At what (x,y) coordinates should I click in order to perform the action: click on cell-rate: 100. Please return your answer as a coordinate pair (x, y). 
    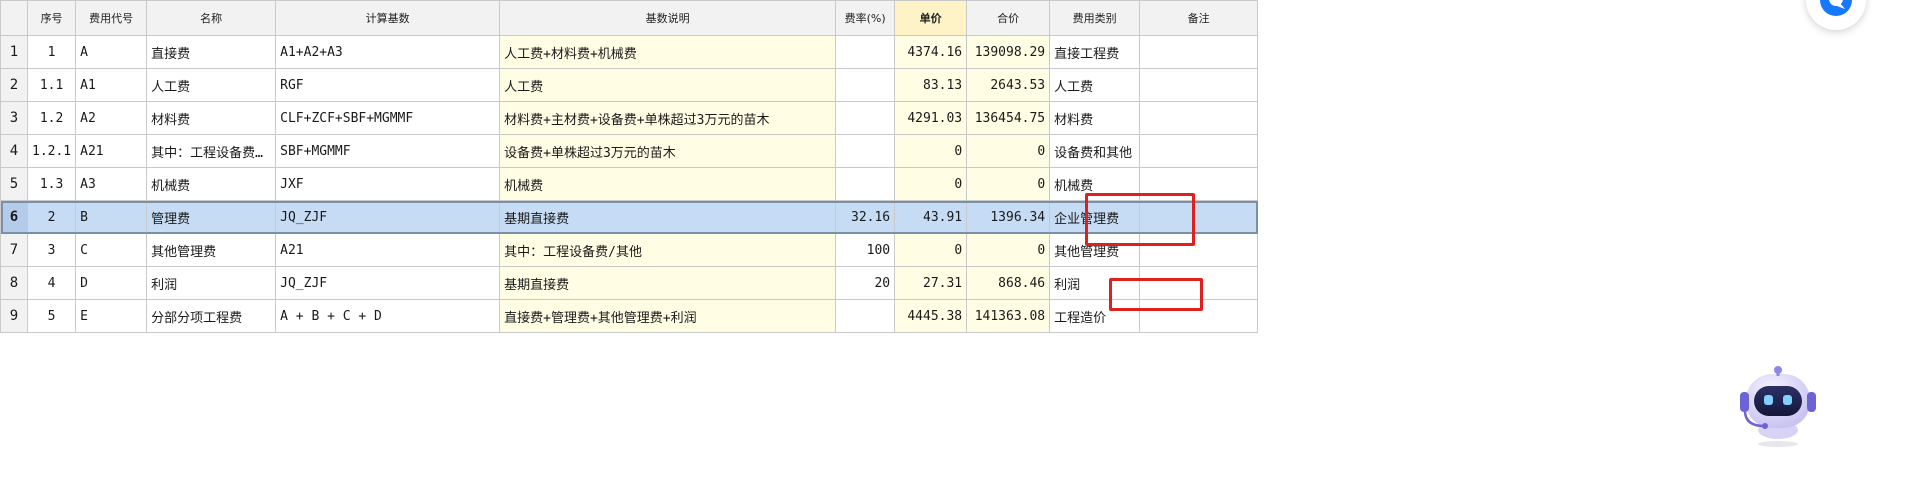
    Looking at the image, I should click on (865, 250).